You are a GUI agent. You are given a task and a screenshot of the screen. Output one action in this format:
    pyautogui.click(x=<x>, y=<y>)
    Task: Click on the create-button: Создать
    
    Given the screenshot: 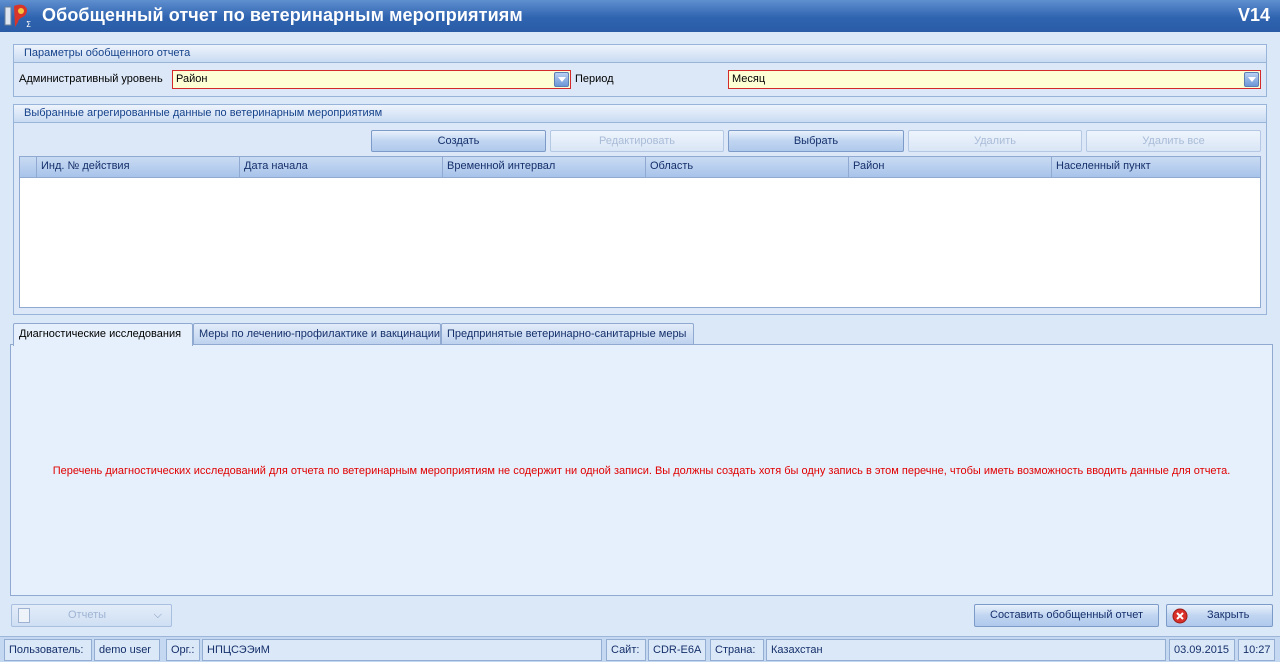 What is the action you would take?
    pyautogui.click(x=458, y=141)
    